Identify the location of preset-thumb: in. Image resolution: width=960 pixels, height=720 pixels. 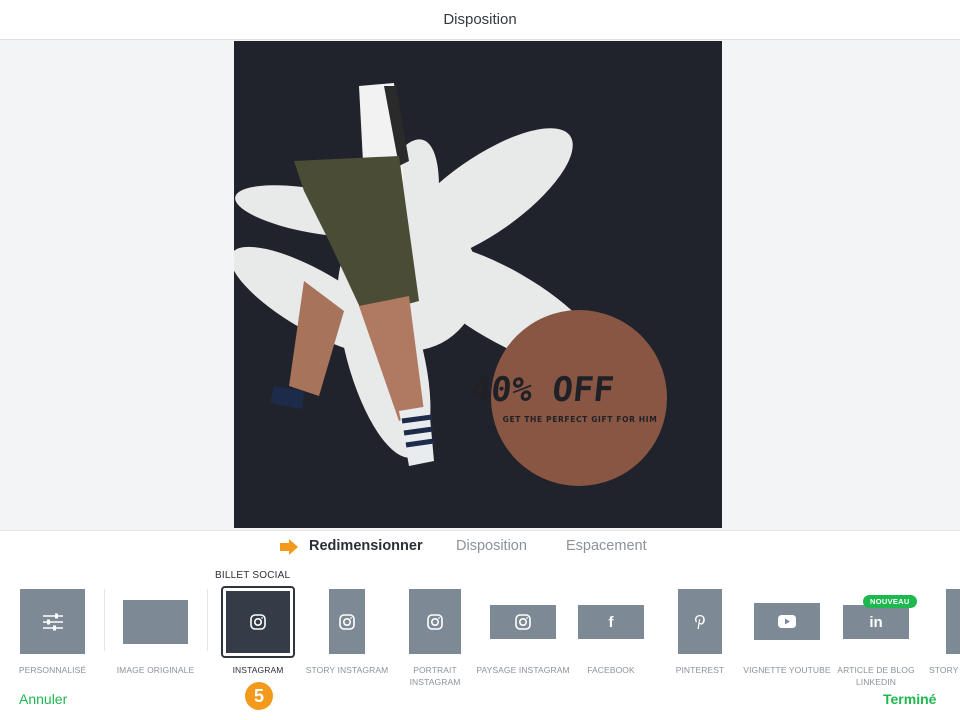
(876, 622).